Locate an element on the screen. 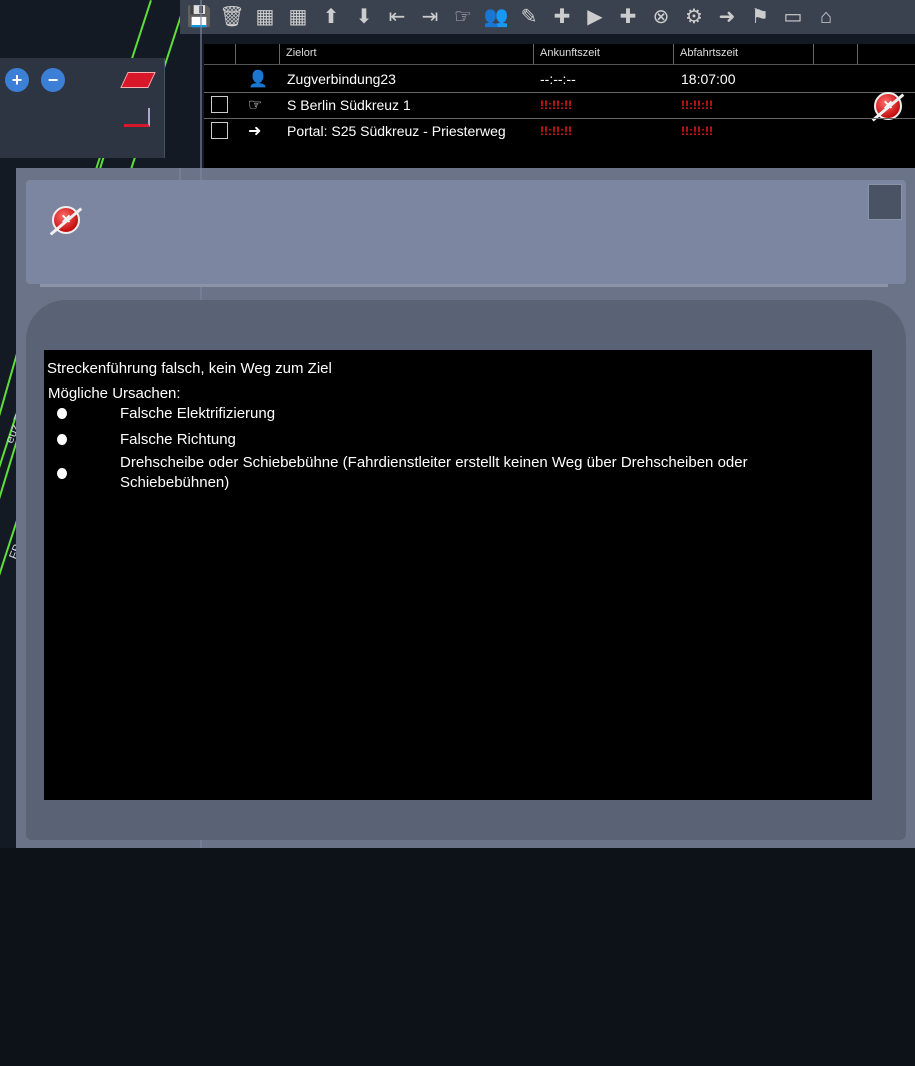  dialog-header is located at coordinates (466, 232).